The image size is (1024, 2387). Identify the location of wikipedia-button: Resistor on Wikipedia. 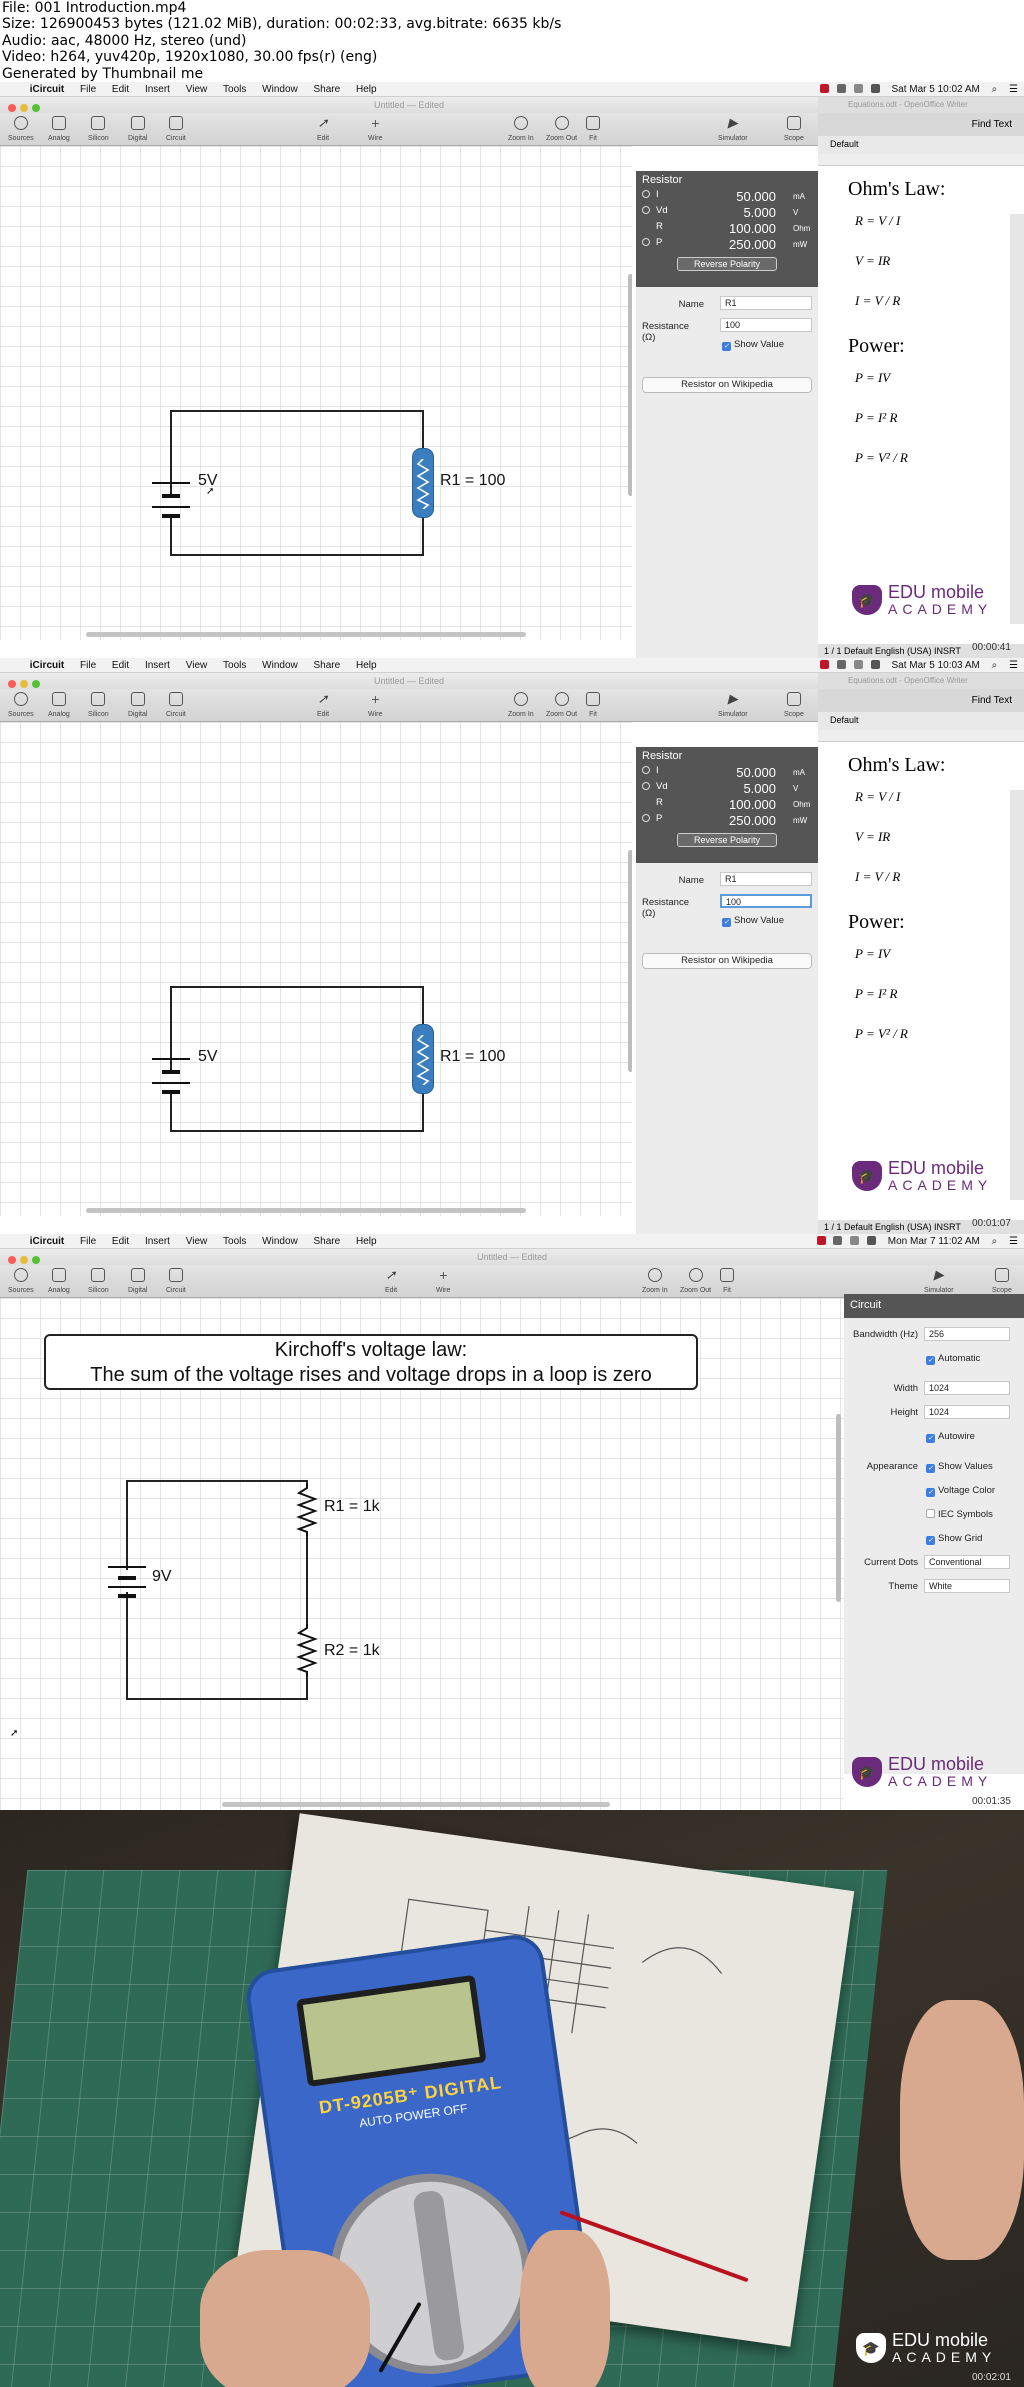
(727, 961).